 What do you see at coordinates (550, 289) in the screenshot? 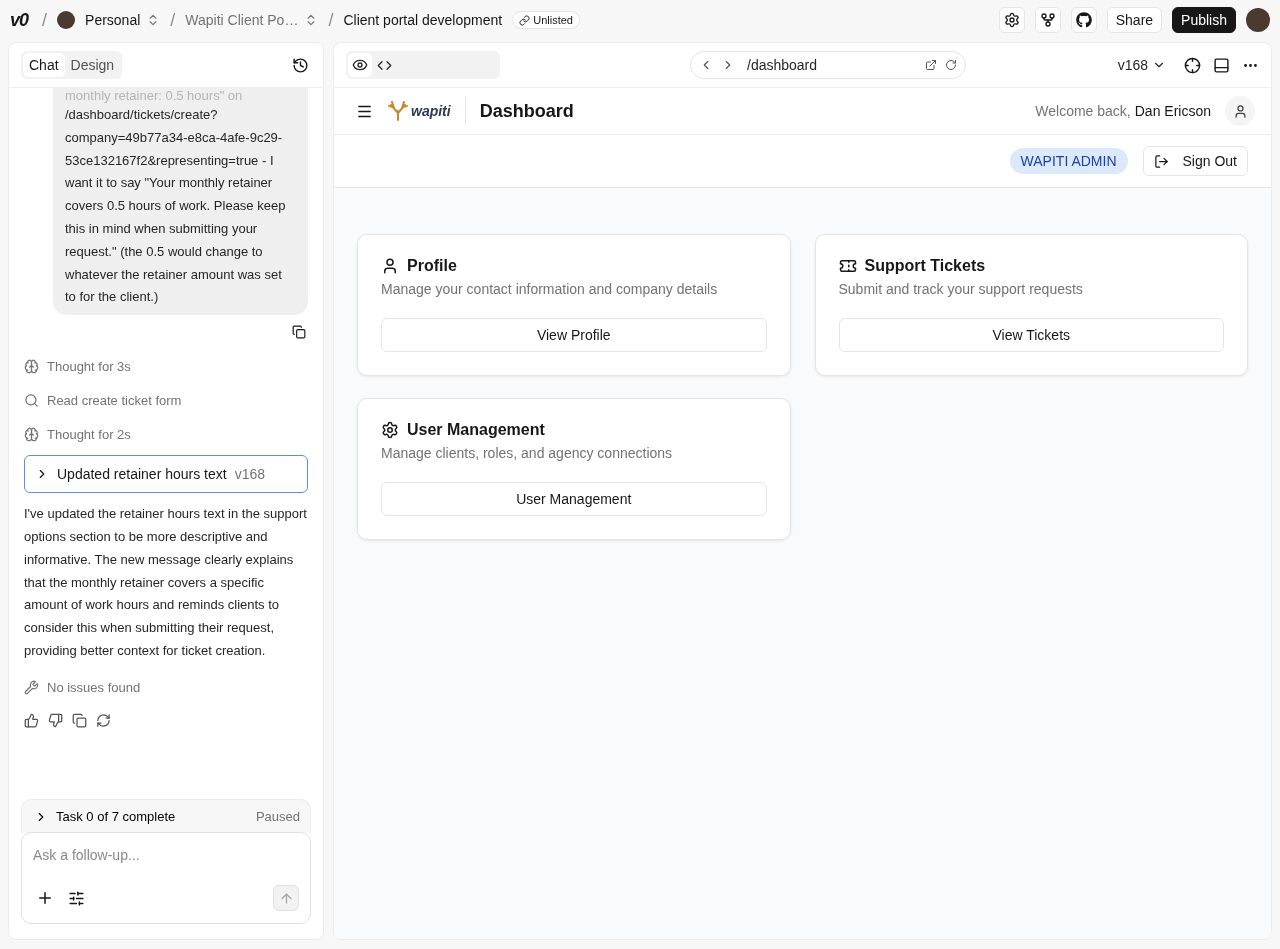
I see `card-description: Manage your contact information and company details` at bounding box center [550, 289].